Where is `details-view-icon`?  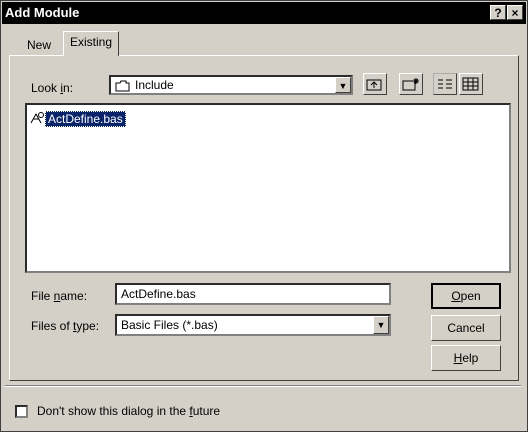 details-view-icon is located at coordinates (470, 84).